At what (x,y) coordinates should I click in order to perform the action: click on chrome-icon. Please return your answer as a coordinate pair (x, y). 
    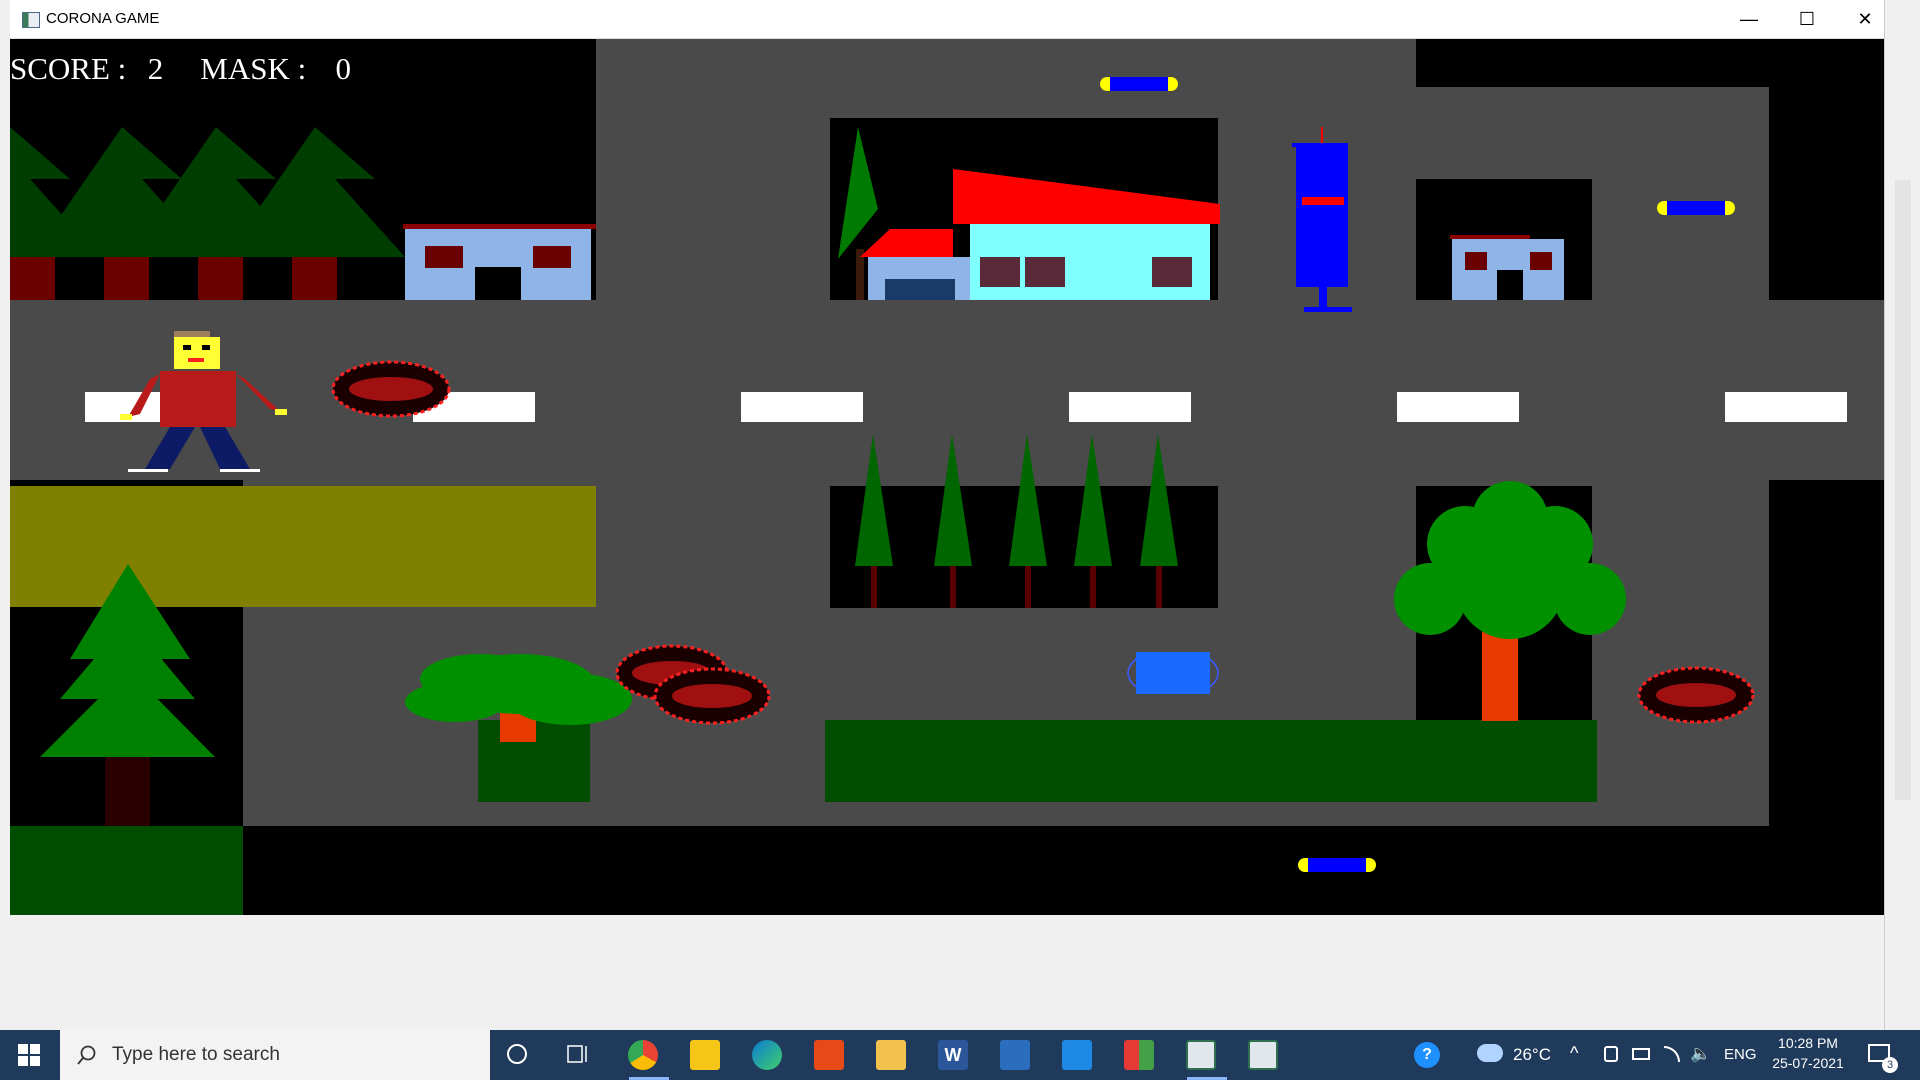
    Looking at the image, I should click on (643, 1055).